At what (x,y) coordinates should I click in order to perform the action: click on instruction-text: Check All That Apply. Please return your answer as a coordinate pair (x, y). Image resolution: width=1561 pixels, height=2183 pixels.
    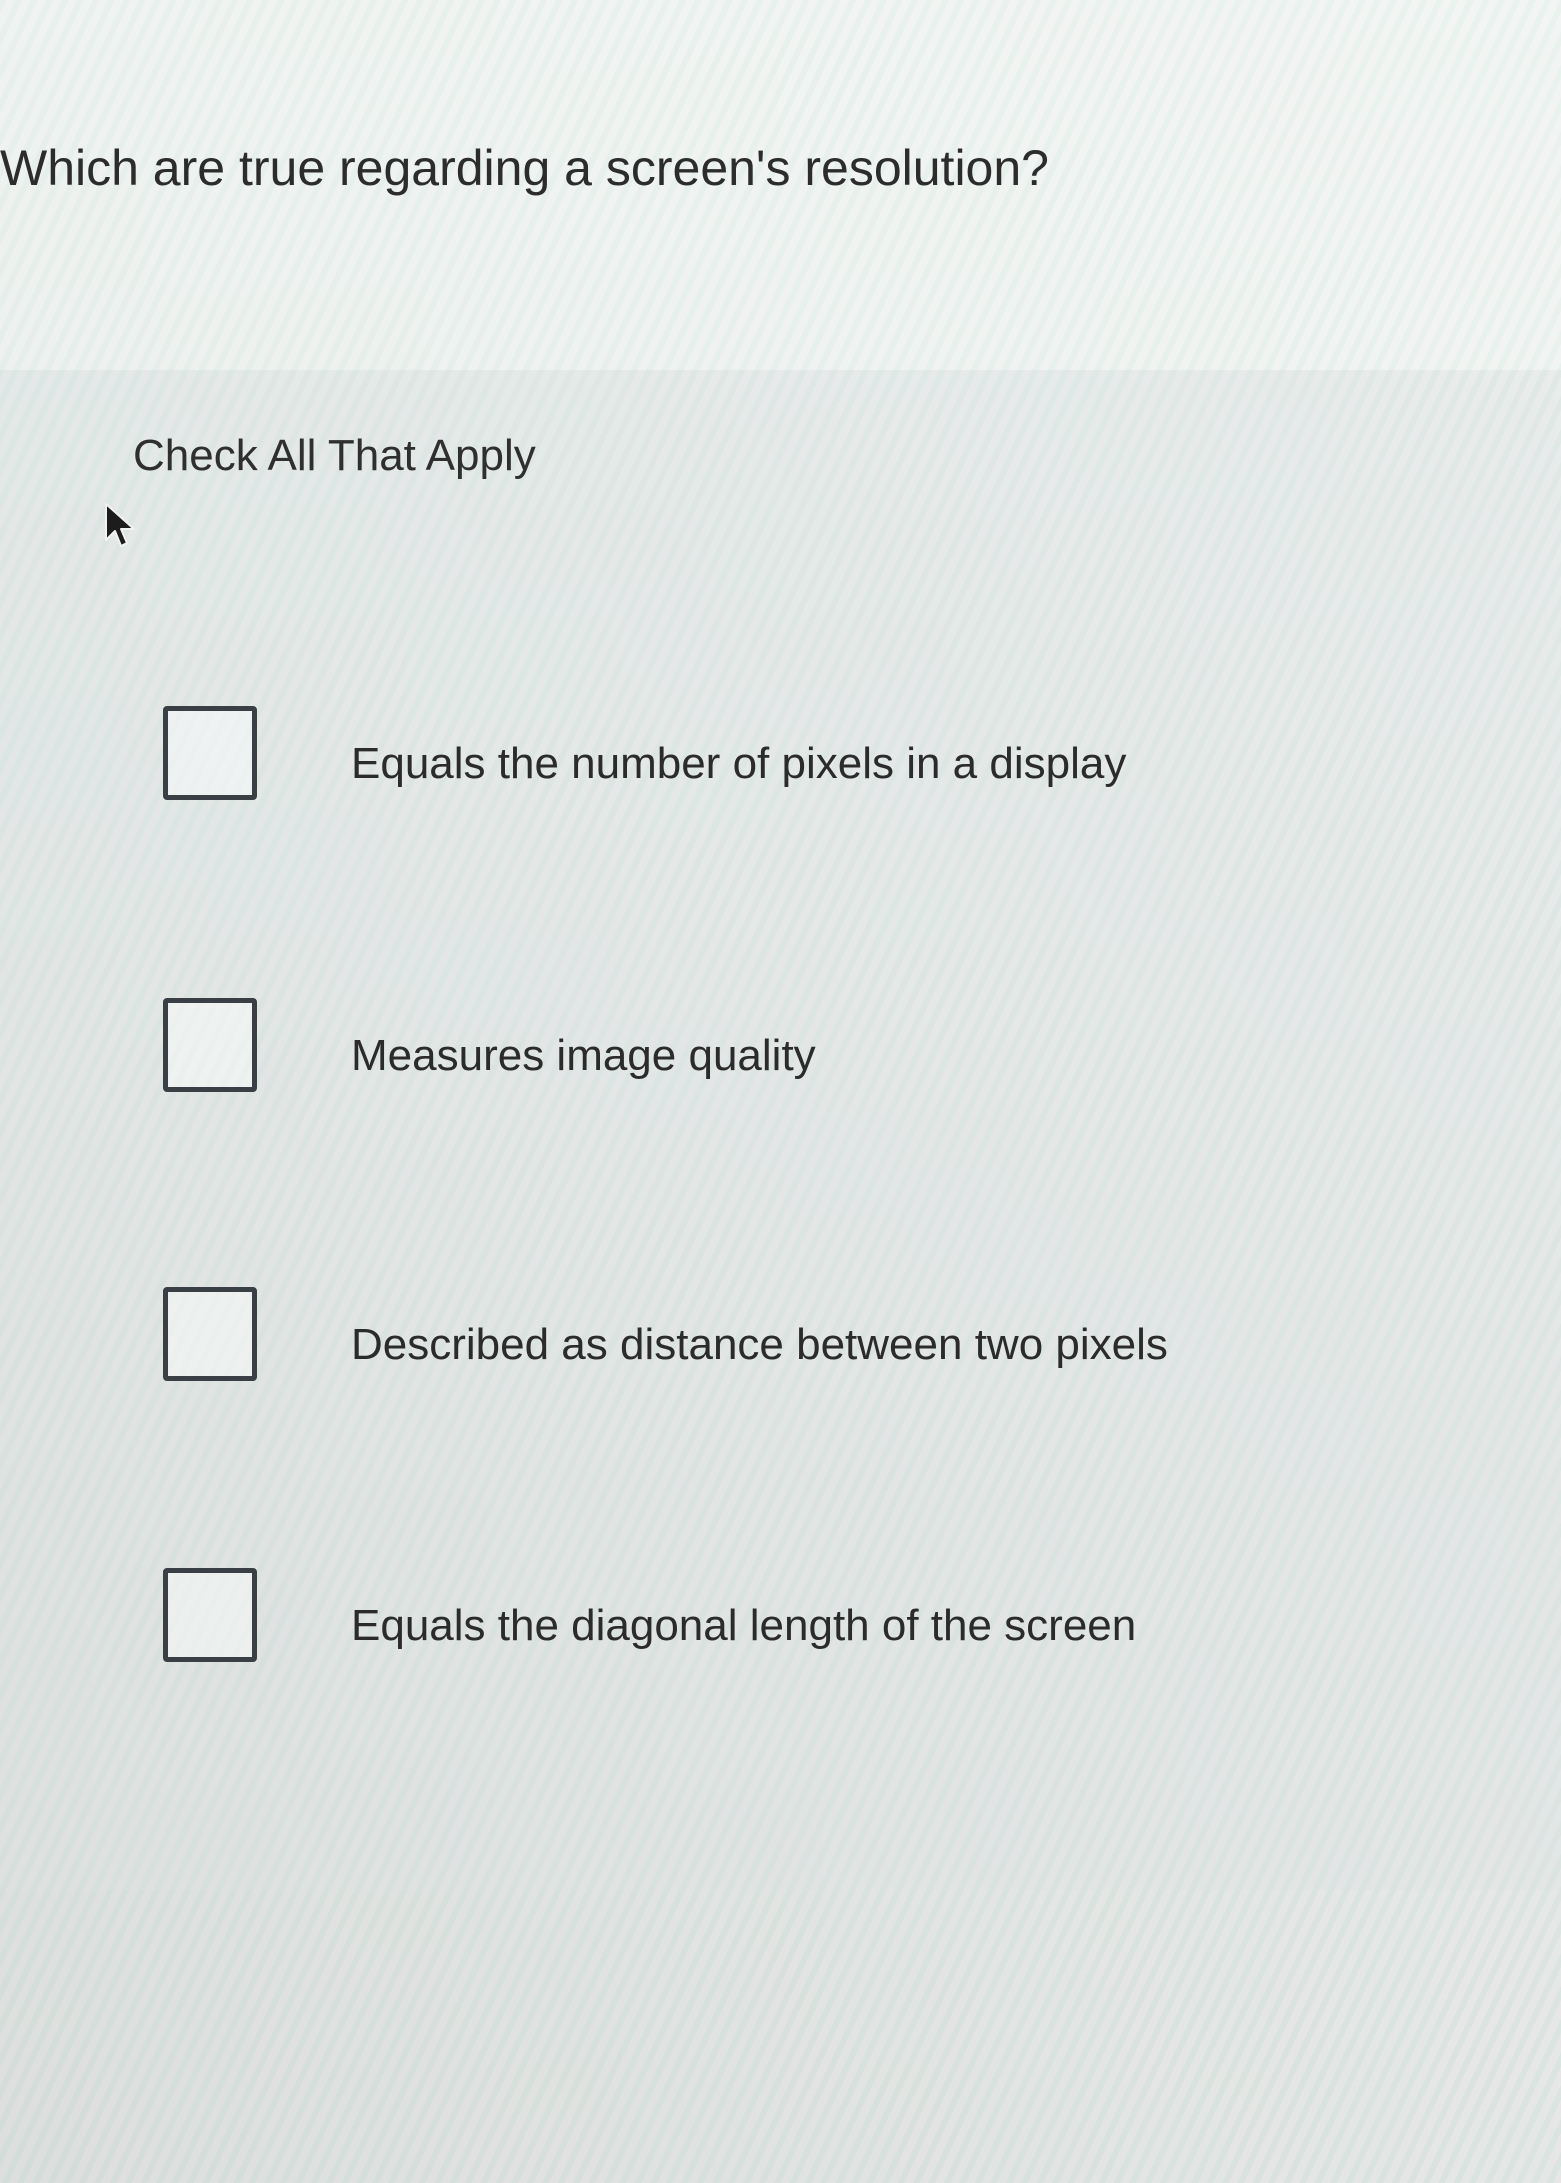
    Looking at the image, I should click on (334, 455).